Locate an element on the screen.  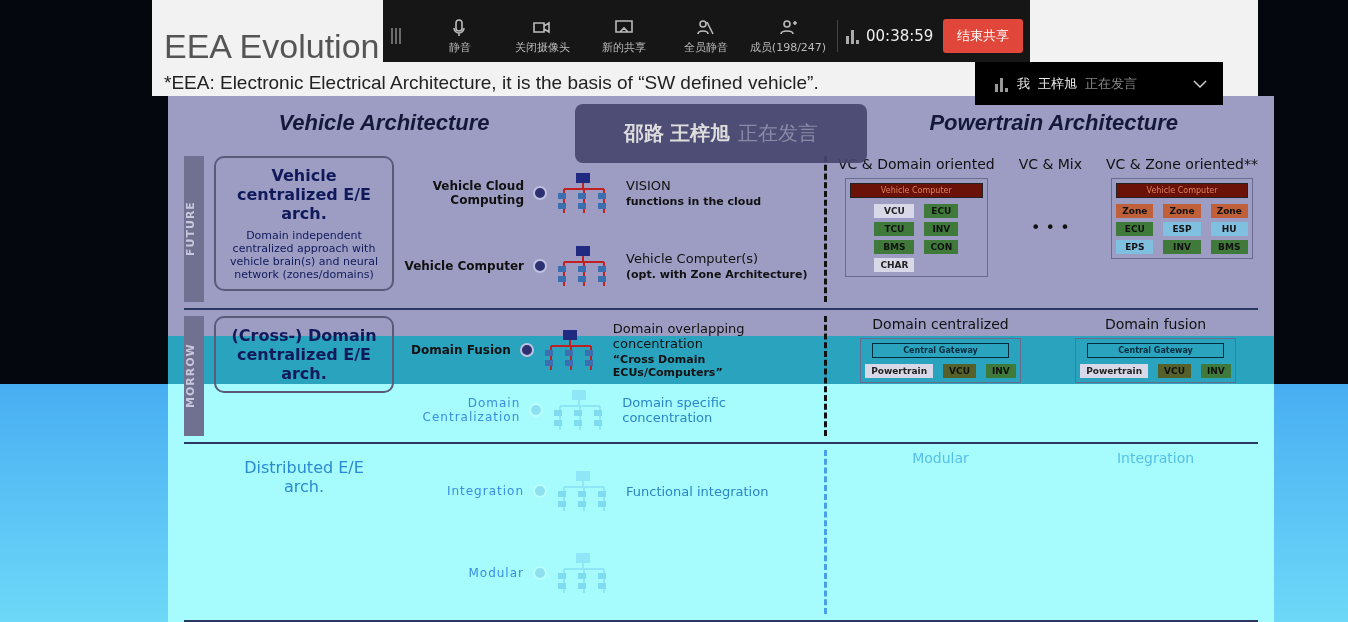
variant-title: Domain fusion is located at coordinates (1155, 324).